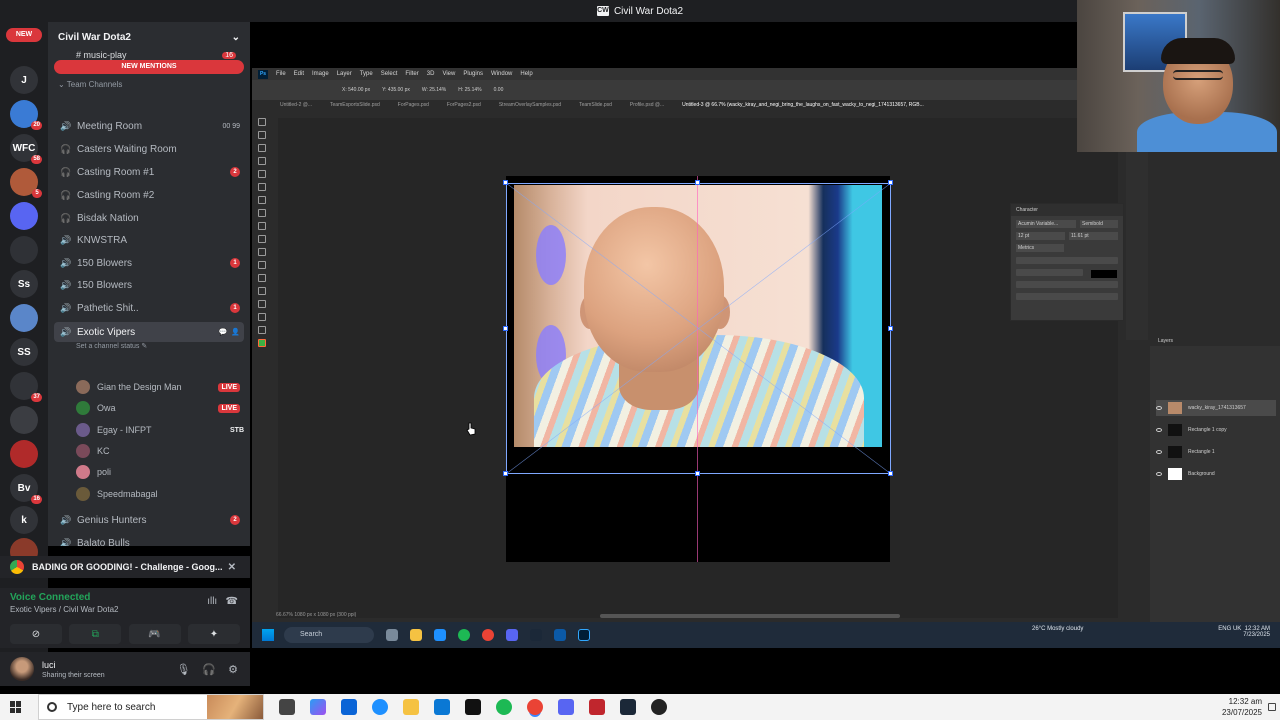  What do you see at coordinates (262, 187) in the screenshot?
I see `eyedropper-tool-icon` at bounding box center [262, 187].